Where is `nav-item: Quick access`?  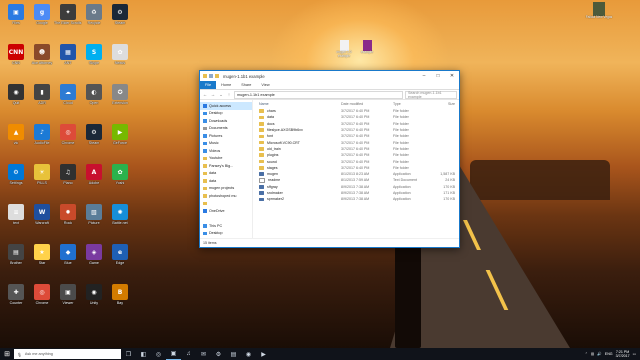
nav-item: Quick access is located at coordinates (226, 106).